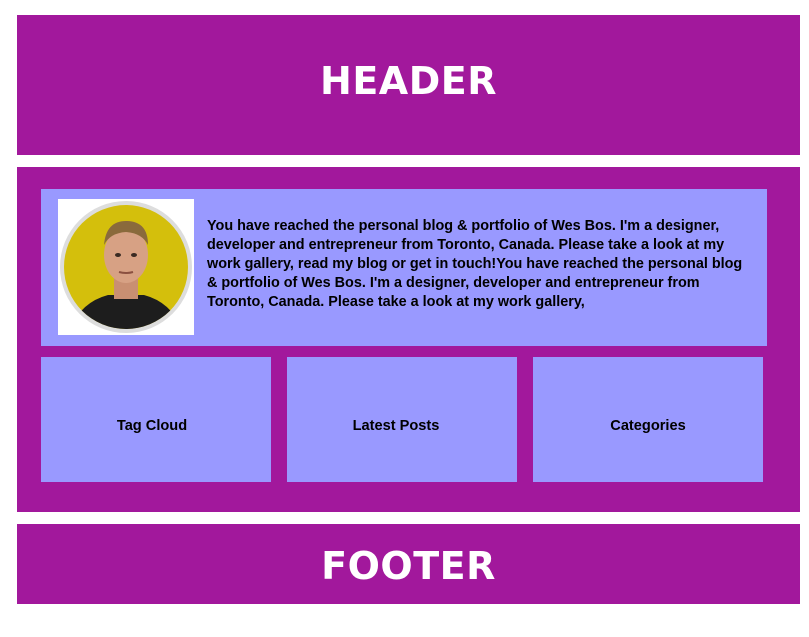  I want to click on avatar, so click(126, 267).